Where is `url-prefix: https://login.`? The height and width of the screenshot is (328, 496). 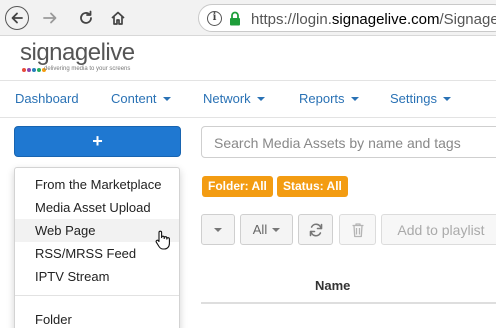
url-prefix: https://login. is located at coordinates (291, 19).